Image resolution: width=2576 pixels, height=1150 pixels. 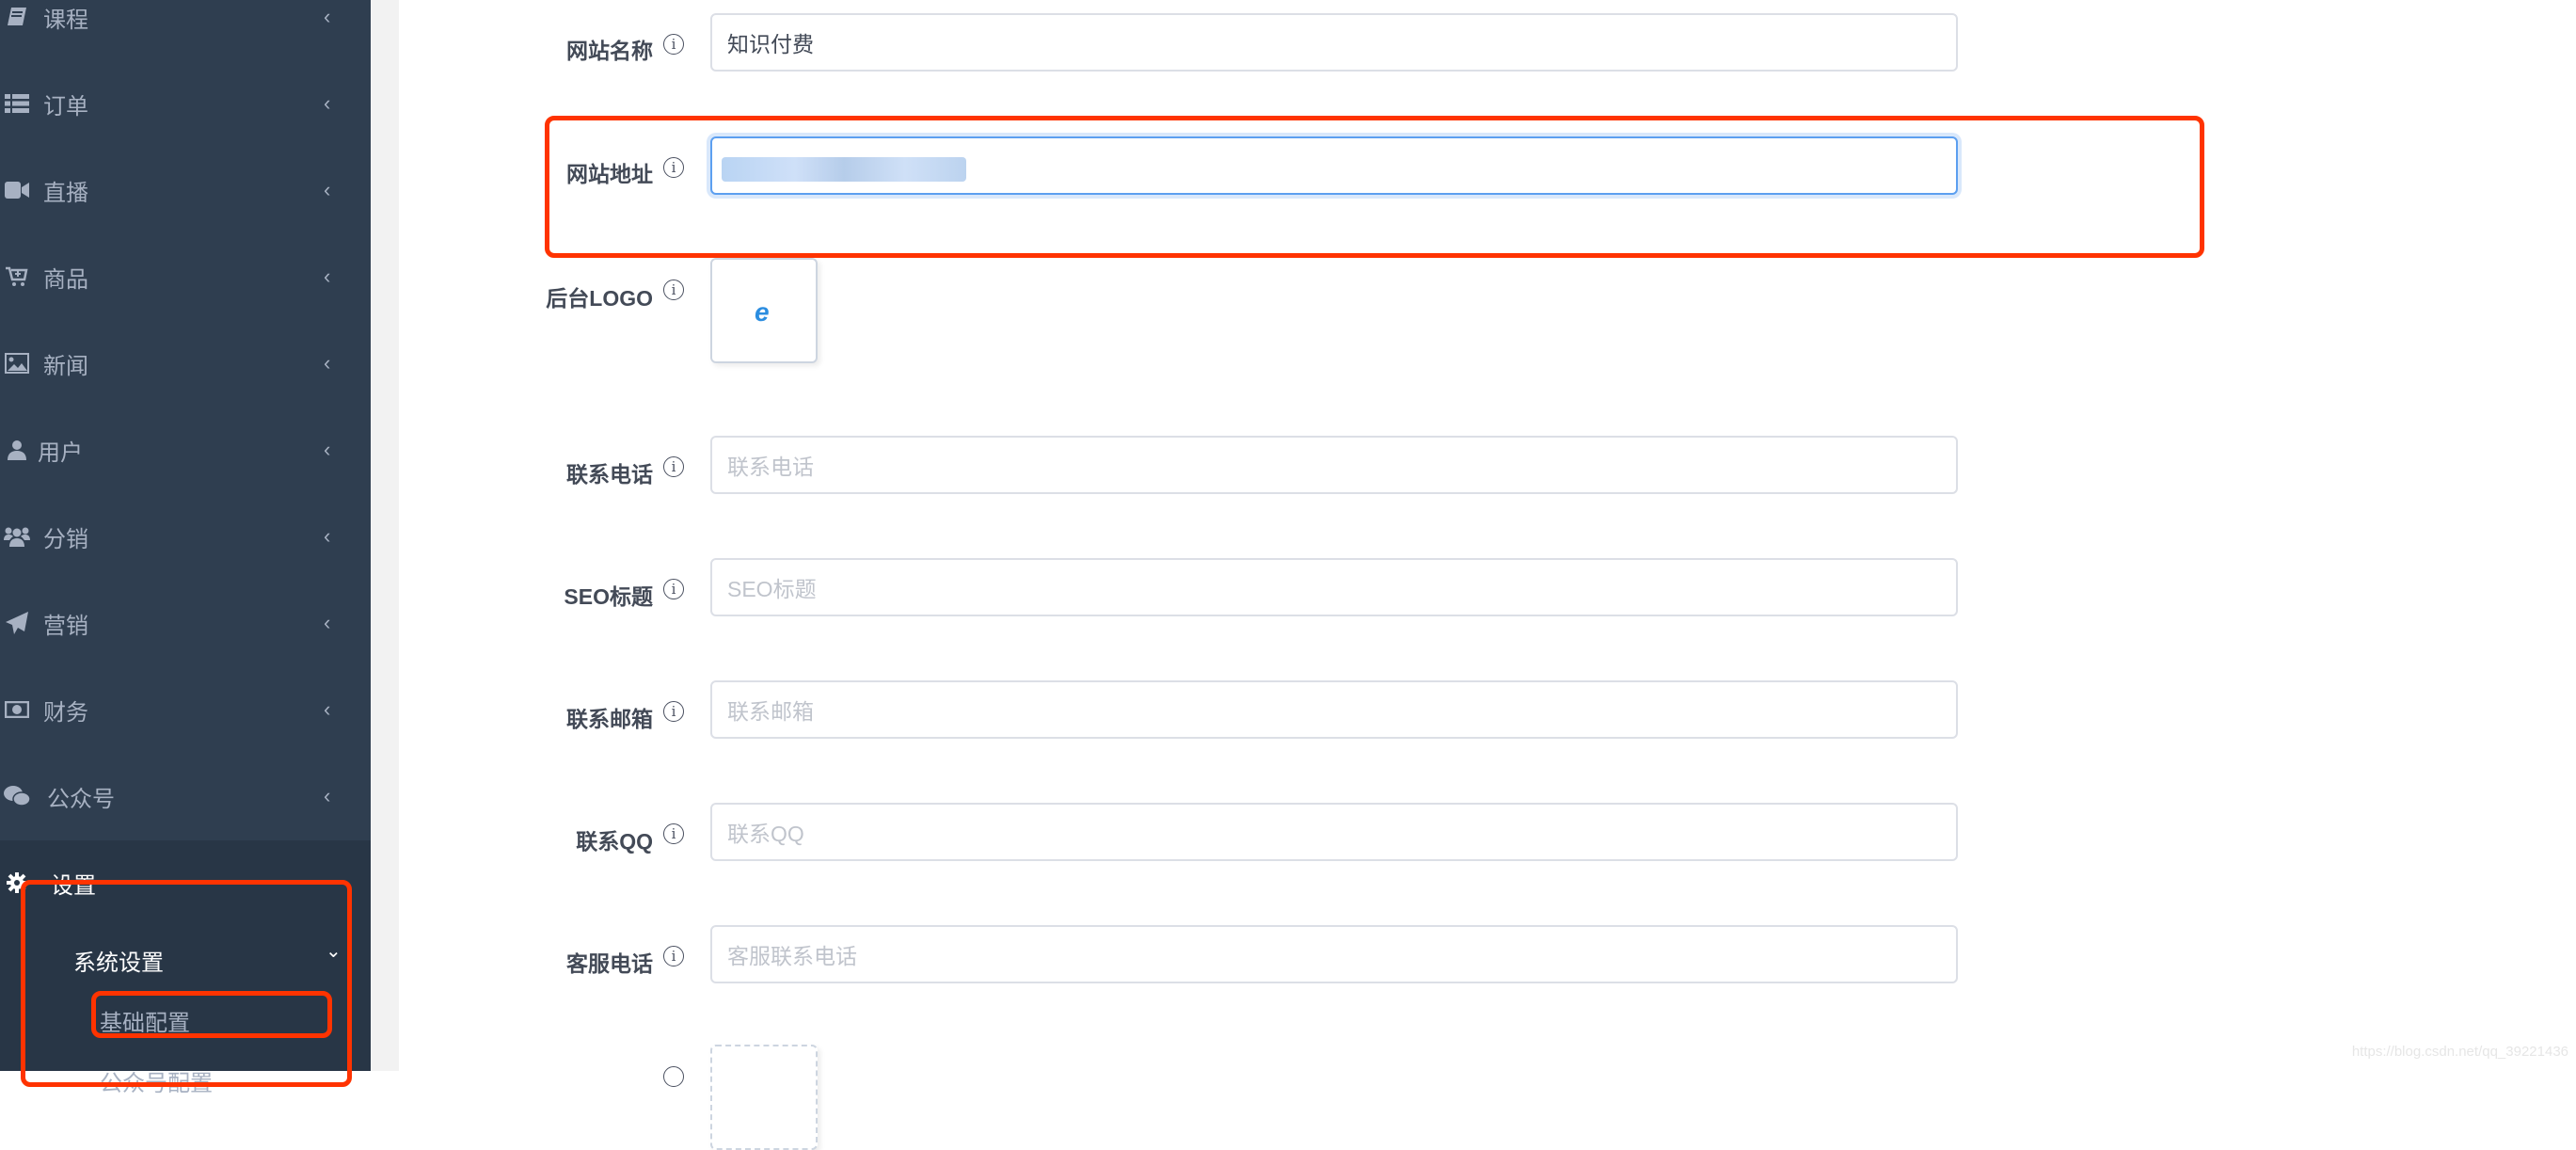 I want to click on sidebar-item-products: 商品 ‹, so click(x=186, y=276).